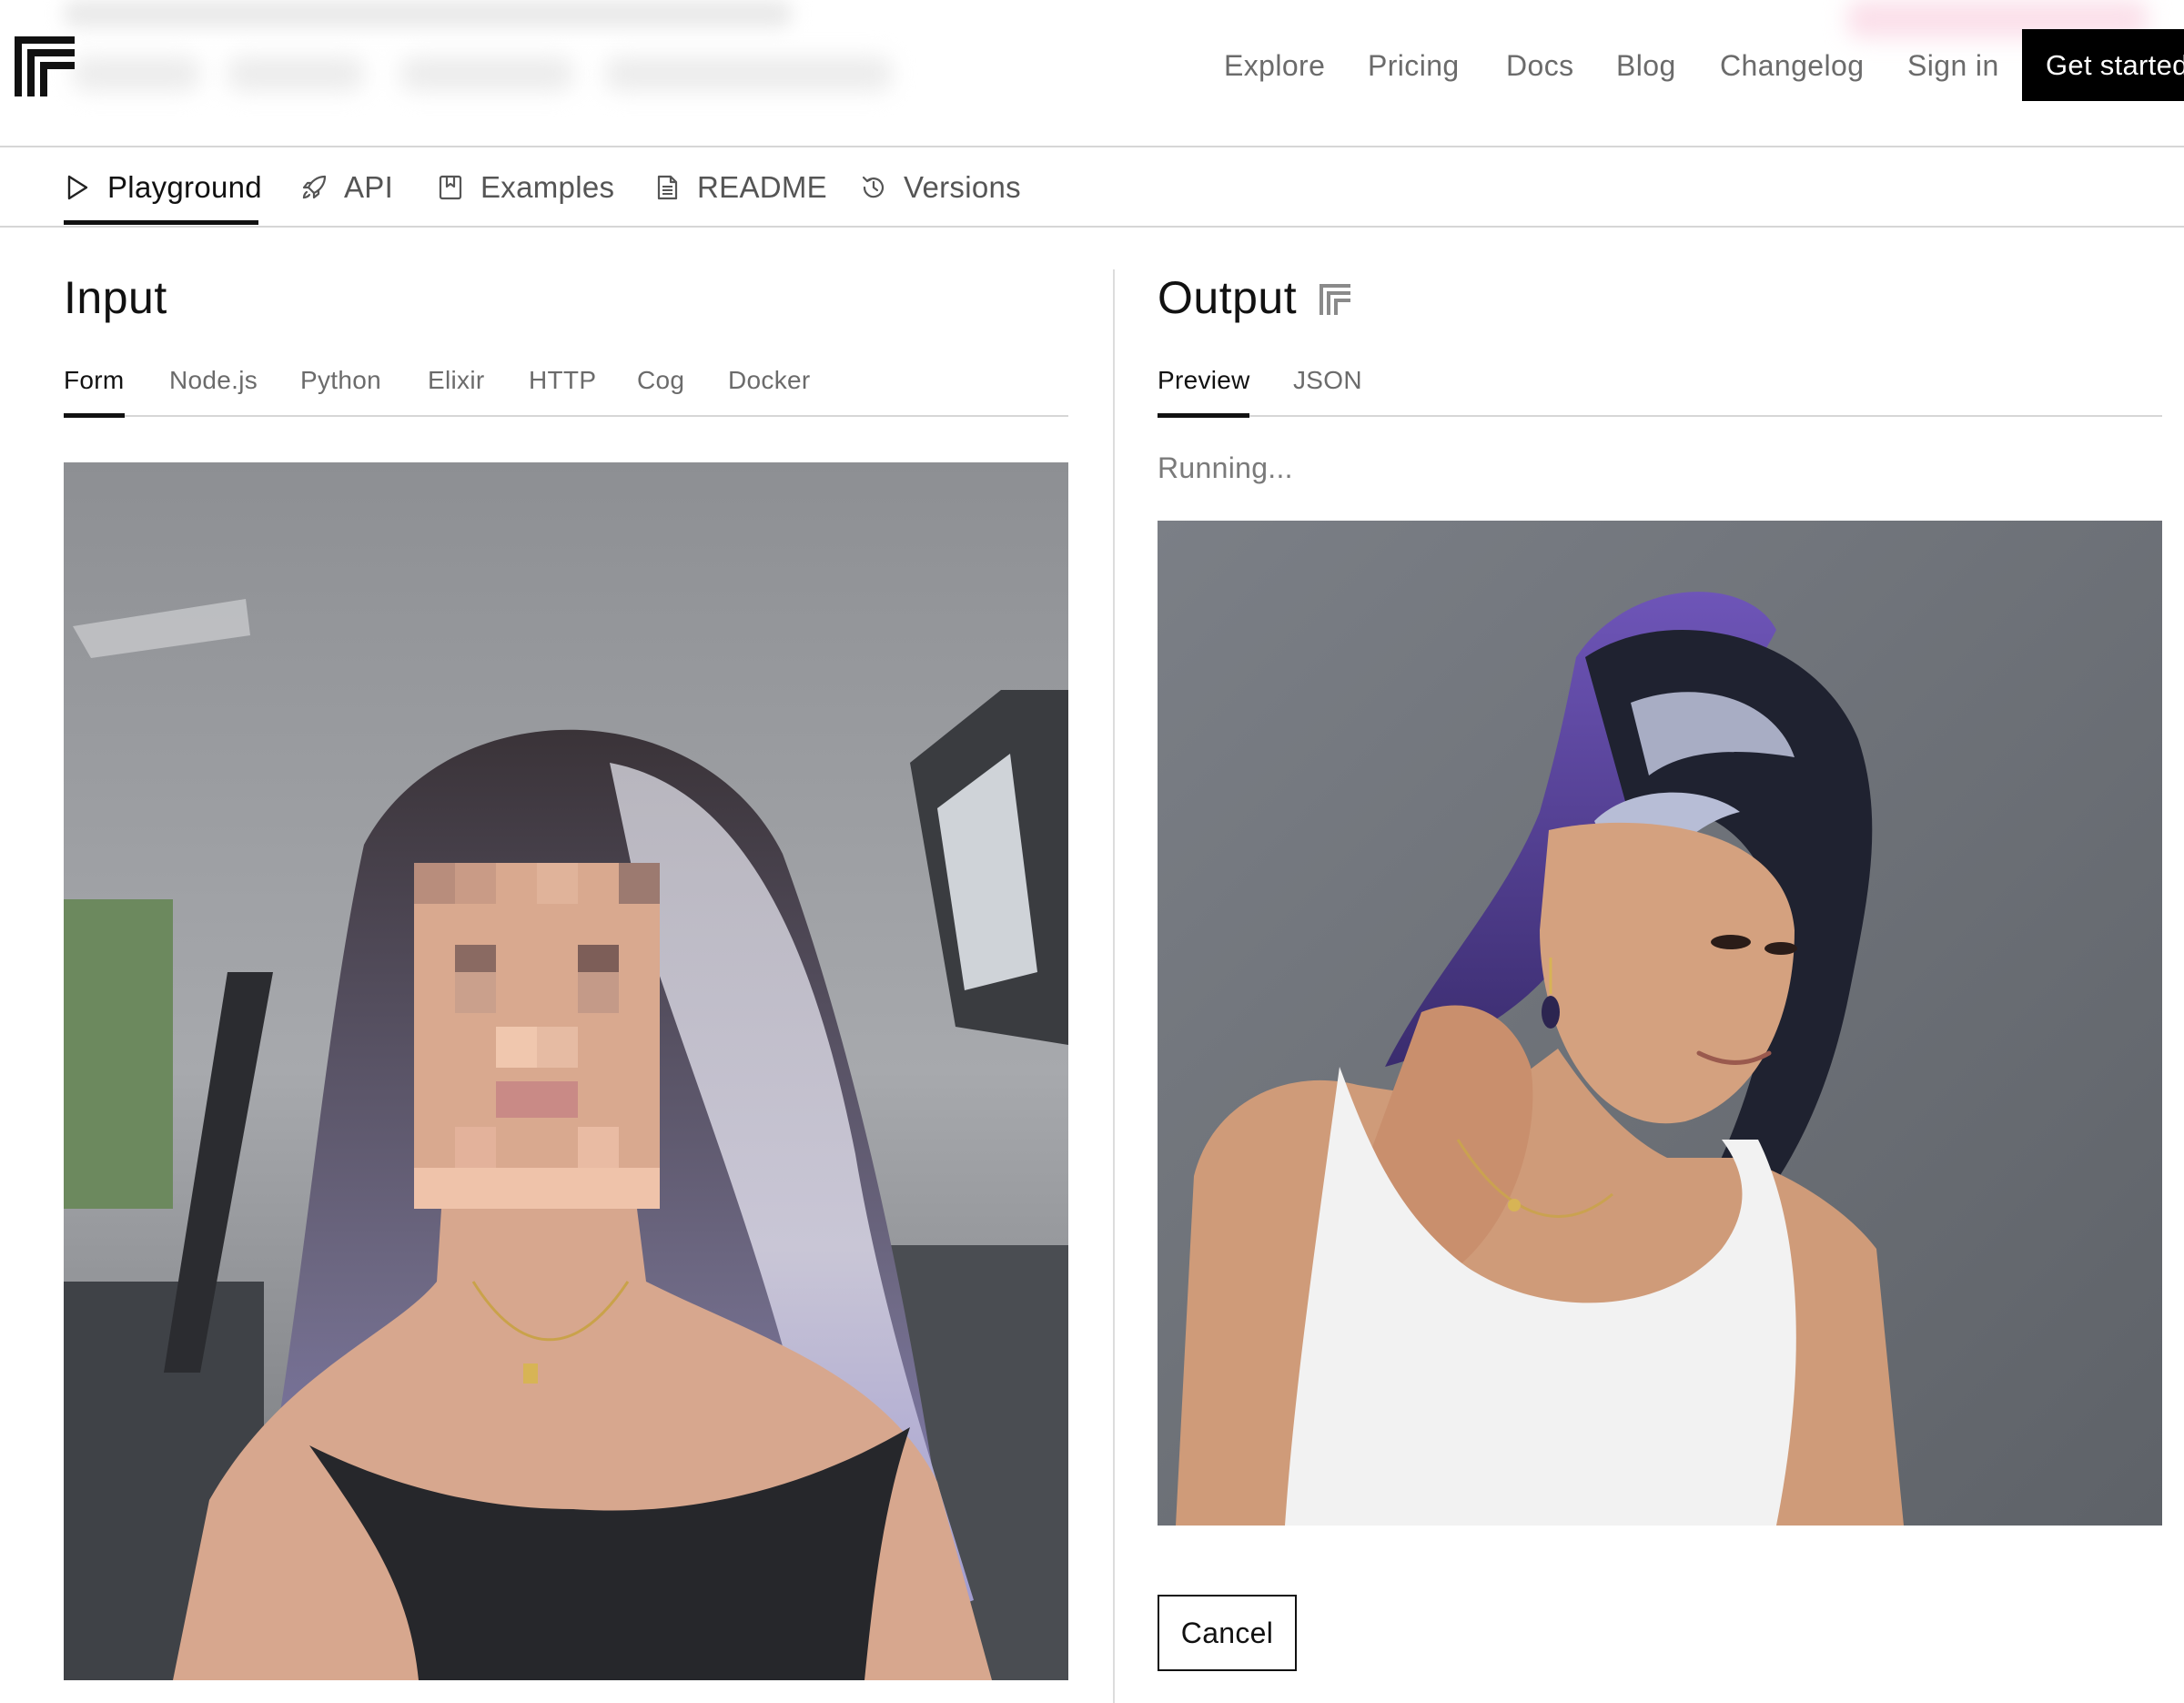  Describe the element at coordinates (770, 381) in the screenshot. I see `input-tab-docker: Docker` at that location.